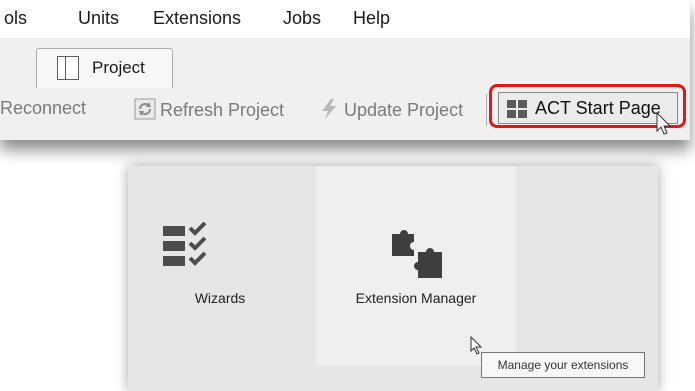  Describe the element at coordinates (98, 18) in the screenshot. I see `menu-item-units: Units` at that location.